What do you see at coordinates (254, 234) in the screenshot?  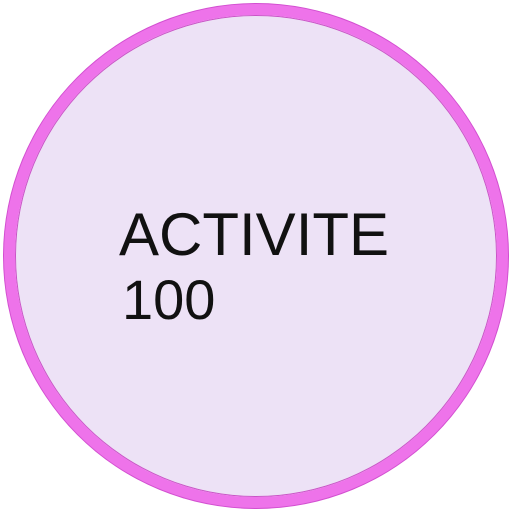 I see `badge-title: ACTIVITE` at bounding box center [254, 234].